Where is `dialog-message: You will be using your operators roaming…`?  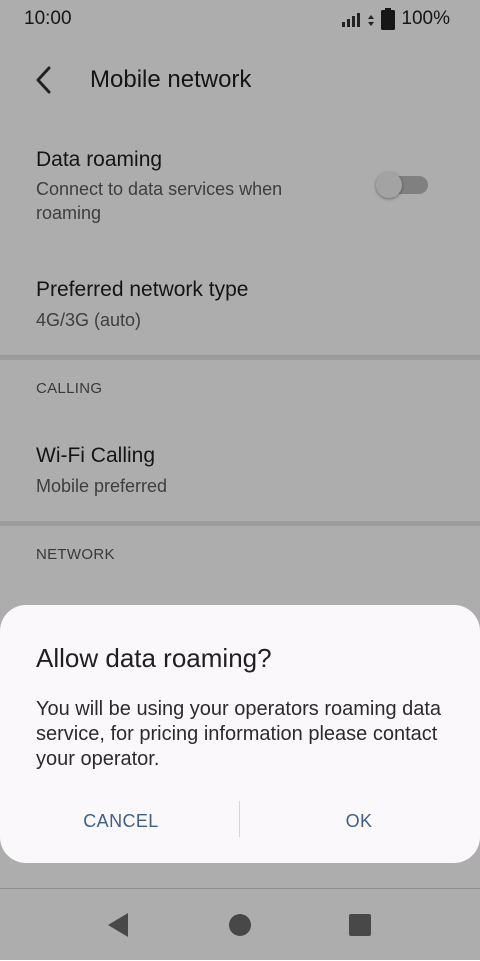 dialog-message: You will be using your operators roaming… is located at coordinates (239, 734).